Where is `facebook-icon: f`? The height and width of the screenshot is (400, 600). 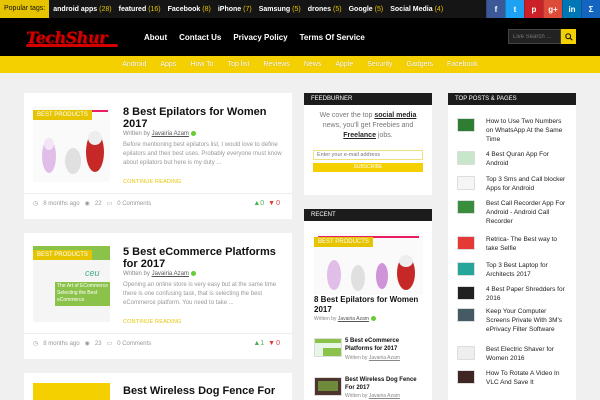
facebook-icon: f is located at coordinates (495, 9).